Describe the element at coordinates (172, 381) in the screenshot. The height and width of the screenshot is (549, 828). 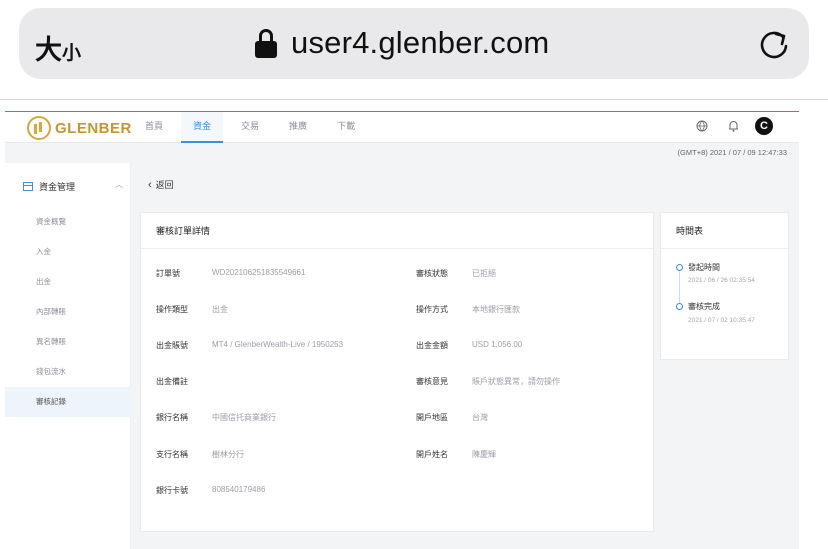
I see `field-label: 出金備註` at that location.